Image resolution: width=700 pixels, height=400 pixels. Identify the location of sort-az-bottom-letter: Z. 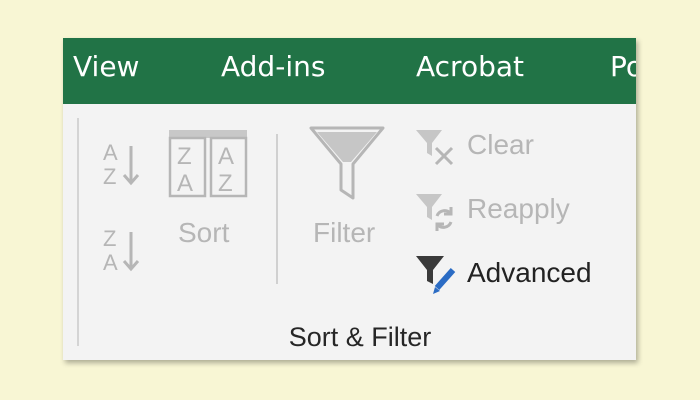
(109, 176).